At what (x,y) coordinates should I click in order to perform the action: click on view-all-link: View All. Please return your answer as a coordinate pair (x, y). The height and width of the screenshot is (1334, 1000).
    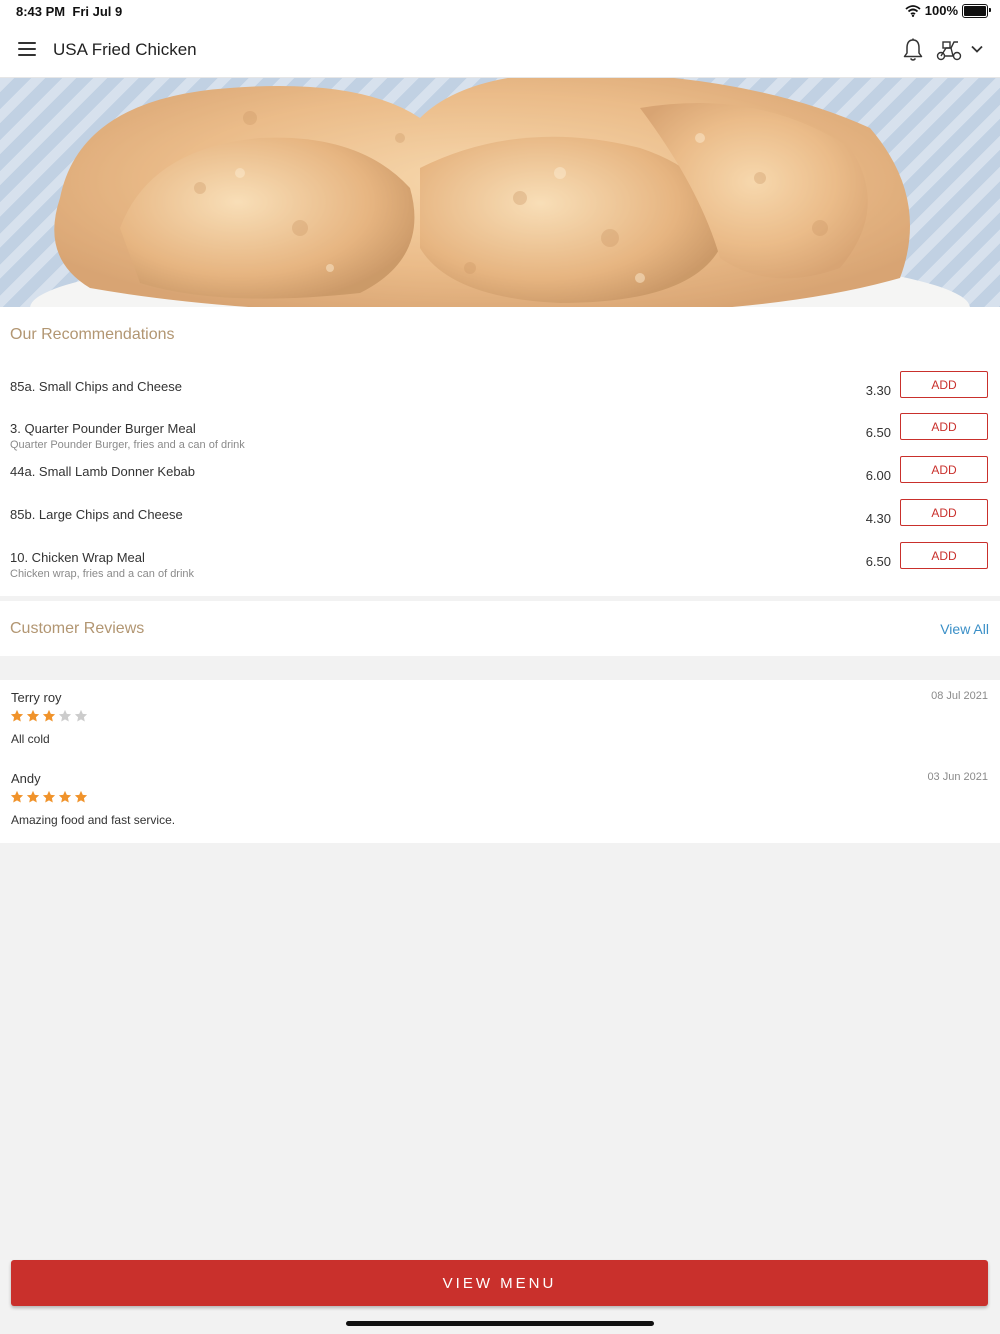
    Looking at the image, I should click on (964, 629).